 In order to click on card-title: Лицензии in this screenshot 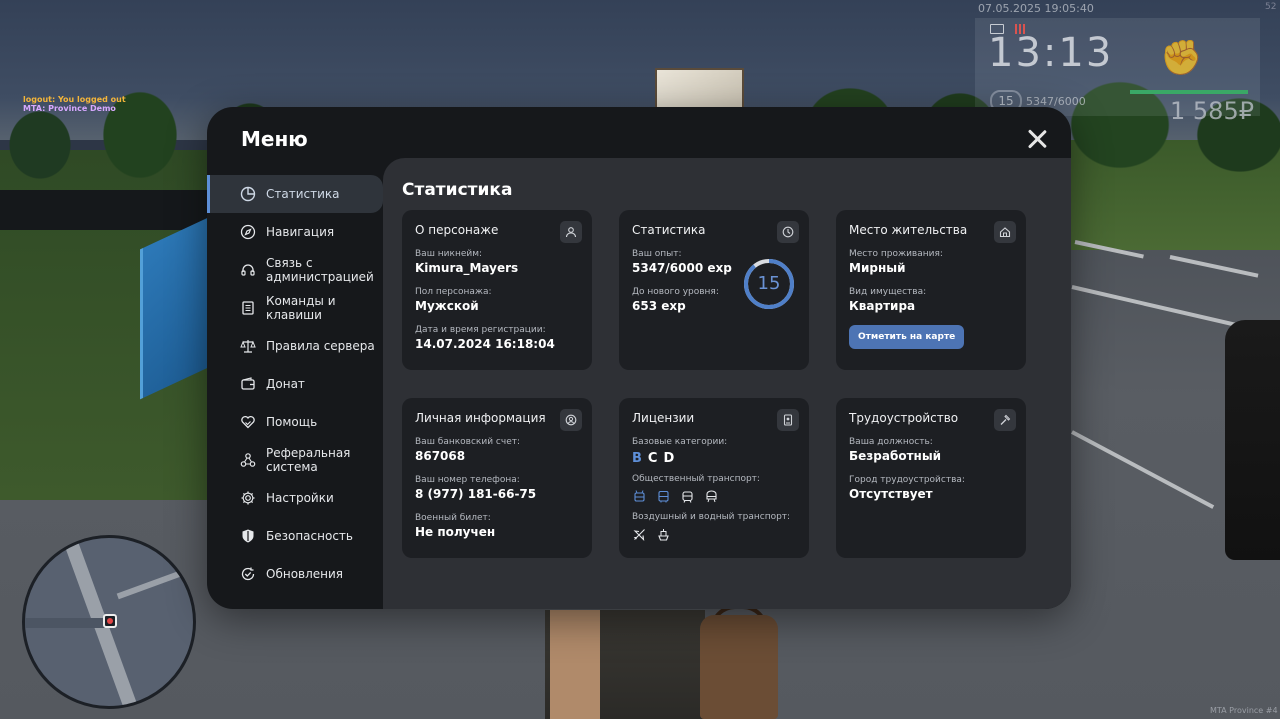, I will do `click(663, 418)`.